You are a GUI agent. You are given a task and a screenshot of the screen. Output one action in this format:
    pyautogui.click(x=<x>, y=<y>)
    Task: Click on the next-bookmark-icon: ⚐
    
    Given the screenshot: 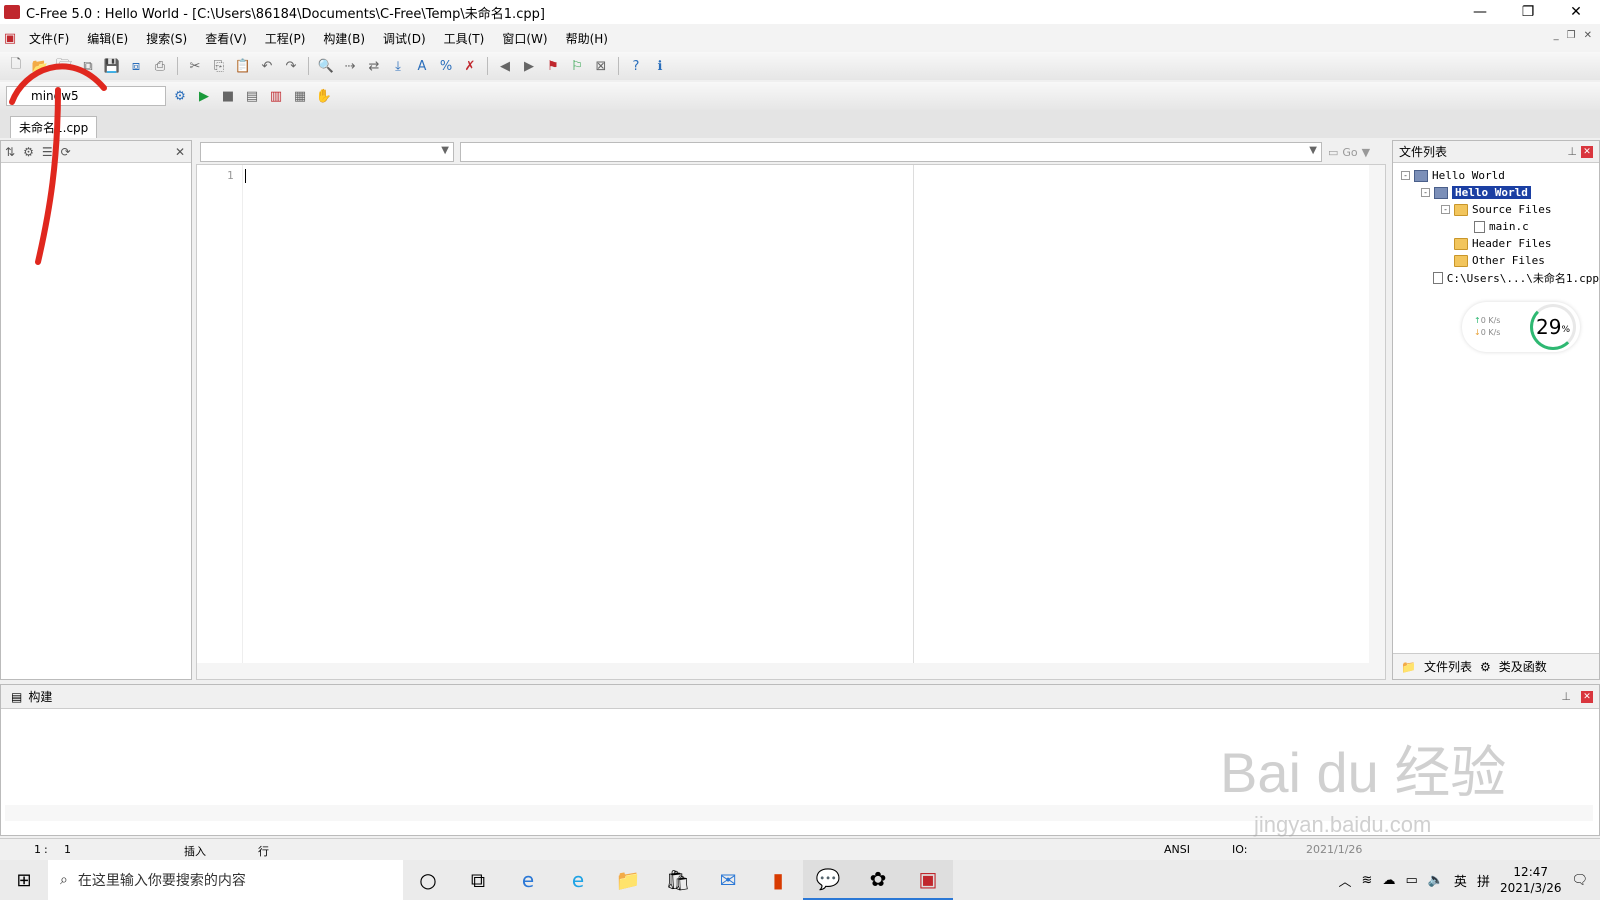 What is the action you would take?
    pyautogui.click(x=577, y=66)
    